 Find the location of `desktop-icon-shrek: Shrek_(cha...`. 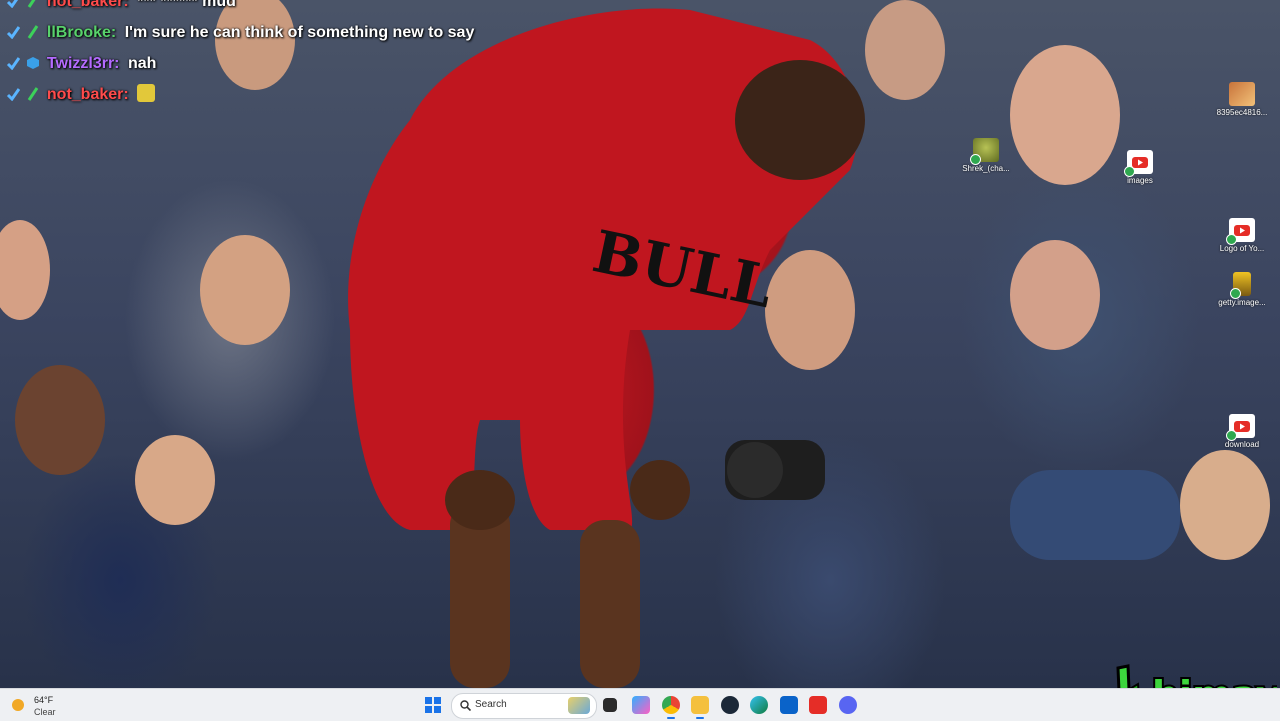

desktop-icon-shrek: Shrek_(cha... is located at coordinates (986, 155).